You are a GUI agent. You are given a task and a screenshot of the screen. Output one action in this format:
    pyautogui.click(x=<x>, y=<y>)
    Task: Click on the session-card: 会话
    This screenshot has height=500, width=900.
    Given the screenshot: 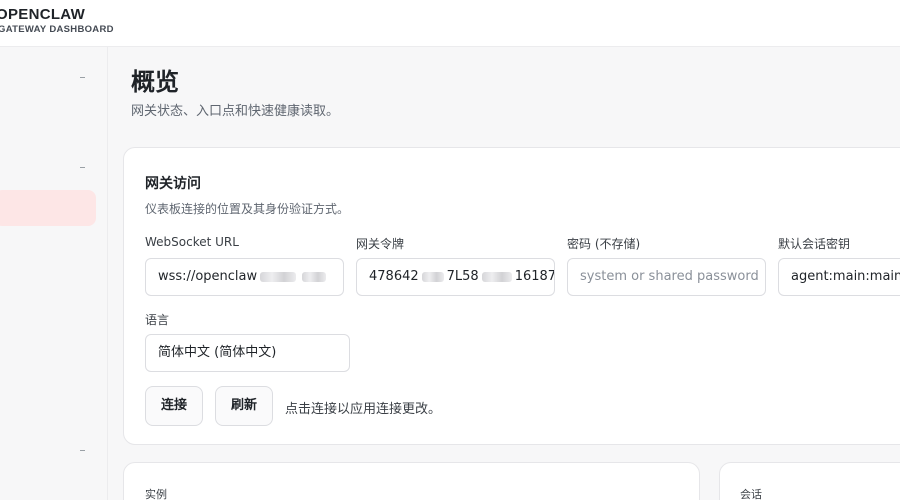 What is the action you would take?
    pyautogui.click(x=809, y=481)
    